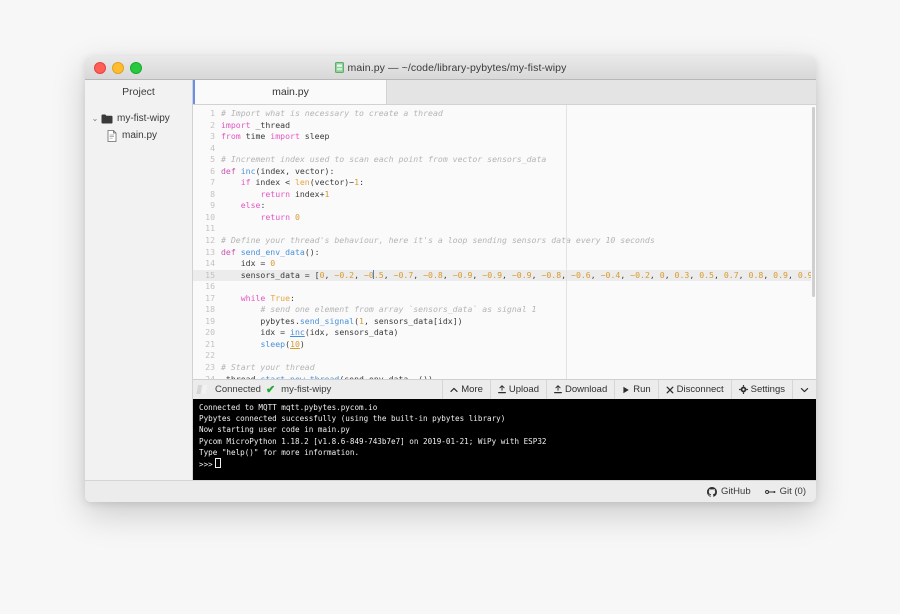 This screenshot has width=900, height=614. Describe the element at coordinates (792, 491) in the screenshot. I see `git-status-label: Git (0)` at that location.